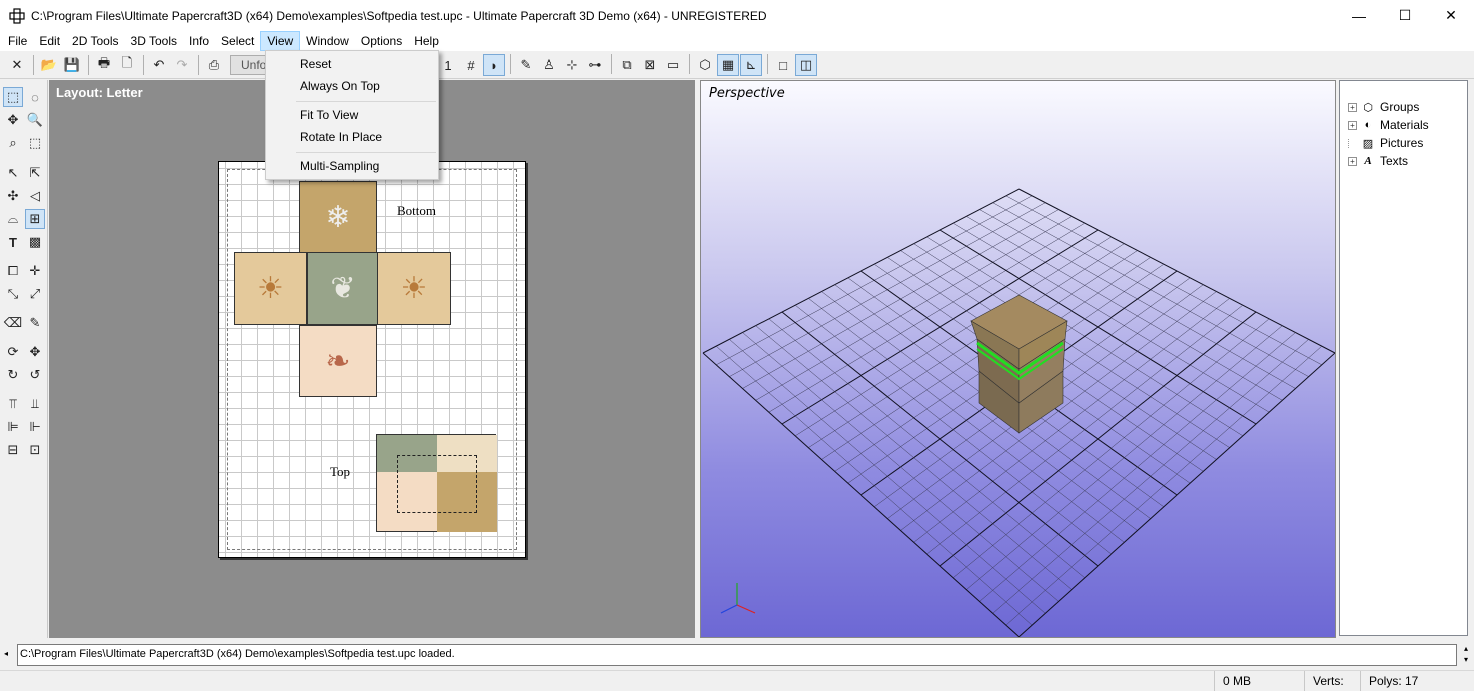  I want to click on face-oak-leaf: ❧, so click(338, 361).